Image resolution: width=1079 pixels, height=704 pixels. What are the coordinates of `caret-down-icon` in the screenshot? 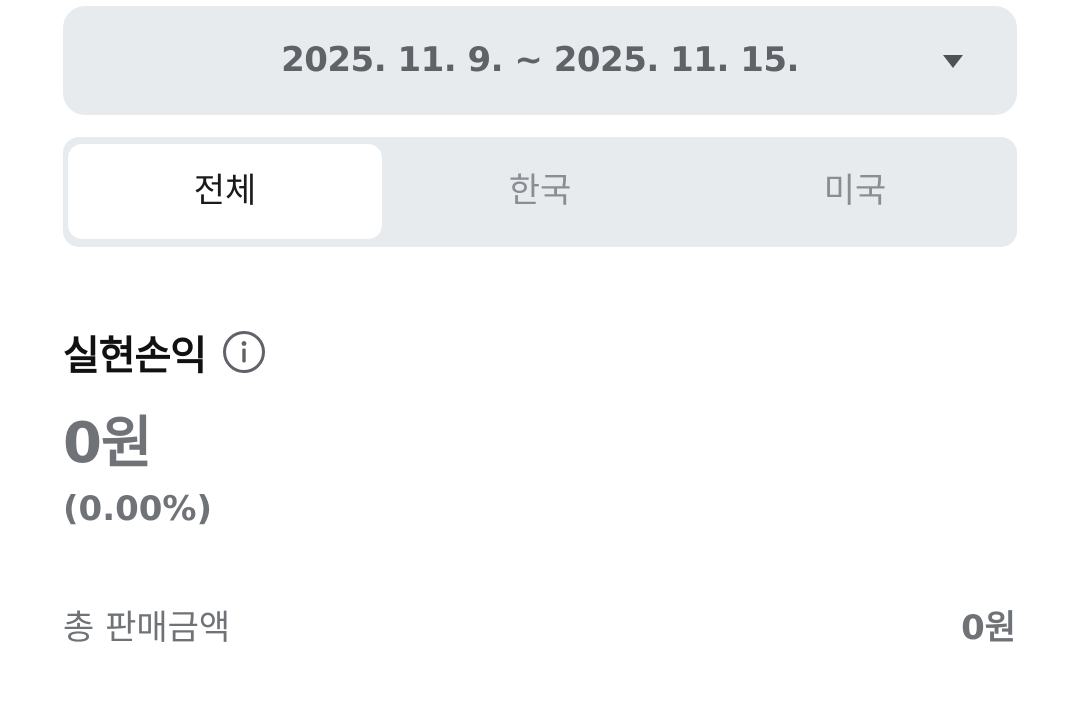 It's located at (953, 61).